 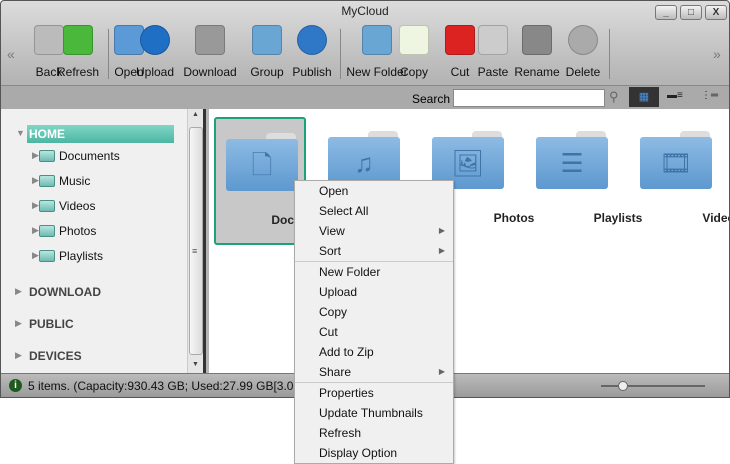 I want to click on search-icon: ⚲, so click(x=614, y=97).